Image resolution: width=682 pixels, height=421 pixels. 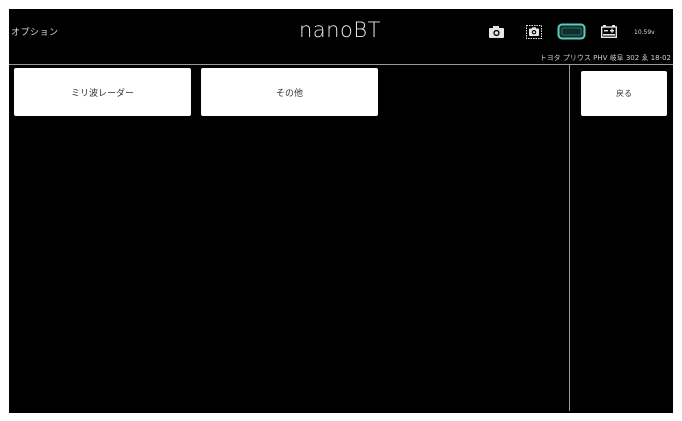 What do you see at coordinates (289, 92) in the screenshot?
I see `other-button: その他` at bounding box center [289, 92].